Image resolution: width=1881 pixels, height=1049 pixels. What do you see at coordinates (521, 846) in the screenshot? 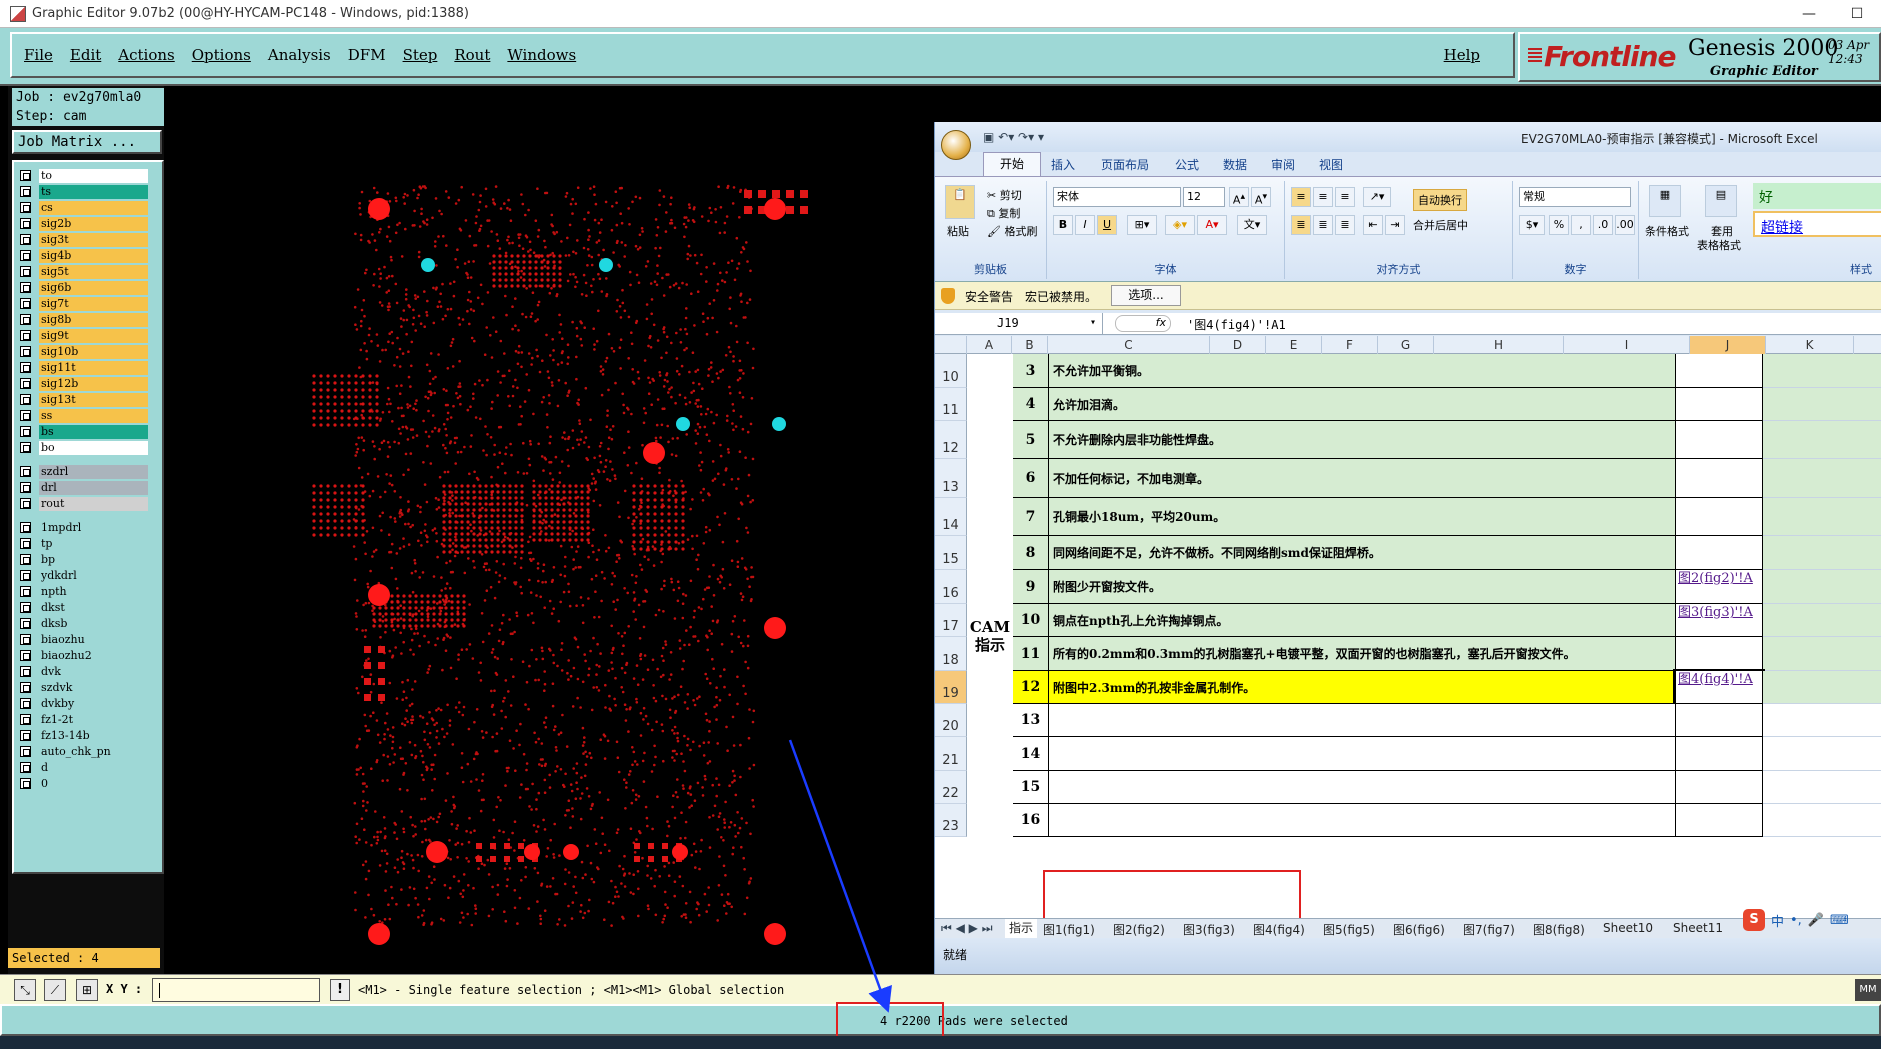
I see `smd-pad` at bounding box center [521, 846].